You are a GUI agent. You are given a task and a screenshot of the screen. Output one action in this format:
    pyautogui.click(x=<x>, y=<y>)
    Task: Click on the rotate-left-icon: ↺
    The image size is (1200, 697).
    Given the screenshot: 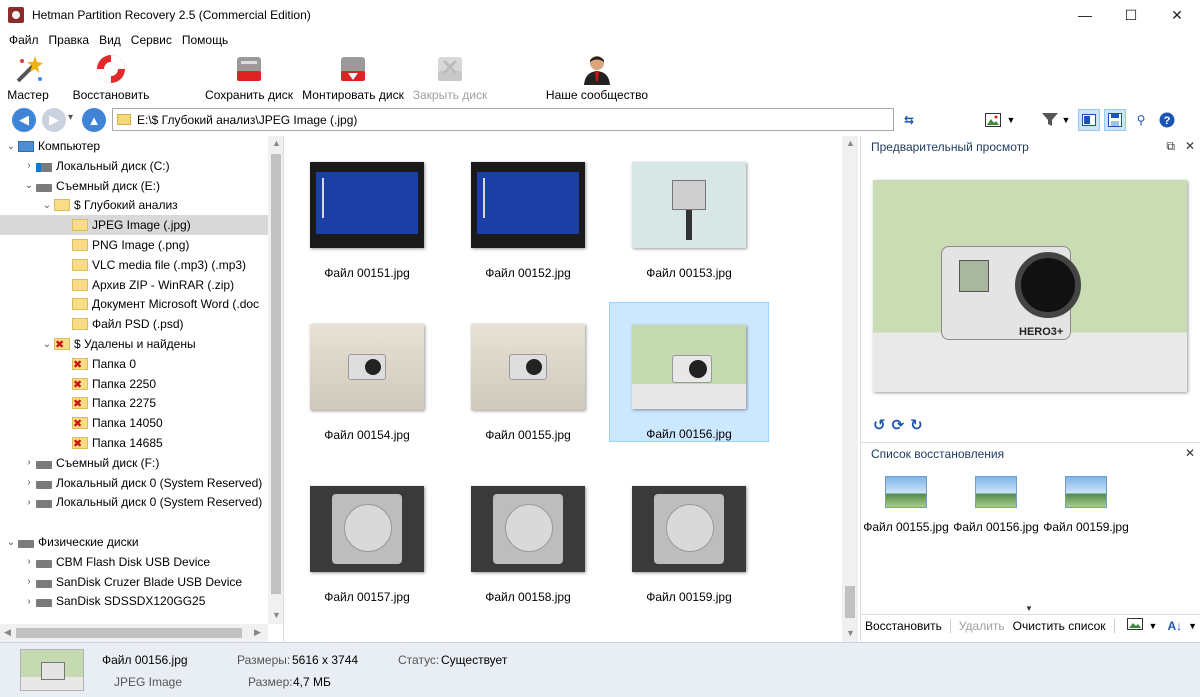 What is the action you would take?
    pyautogui.click(x=879, y=425)
    